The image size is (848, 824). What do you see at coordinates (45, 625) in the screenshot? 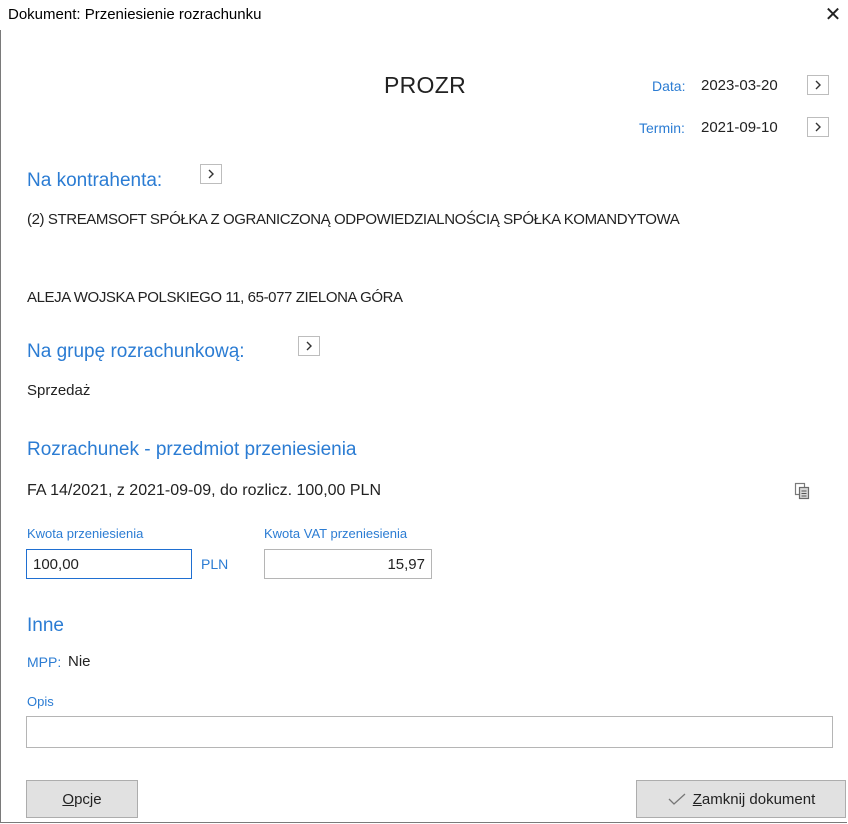
I see `other-heading: Inne` at bounding box center [45, 625].